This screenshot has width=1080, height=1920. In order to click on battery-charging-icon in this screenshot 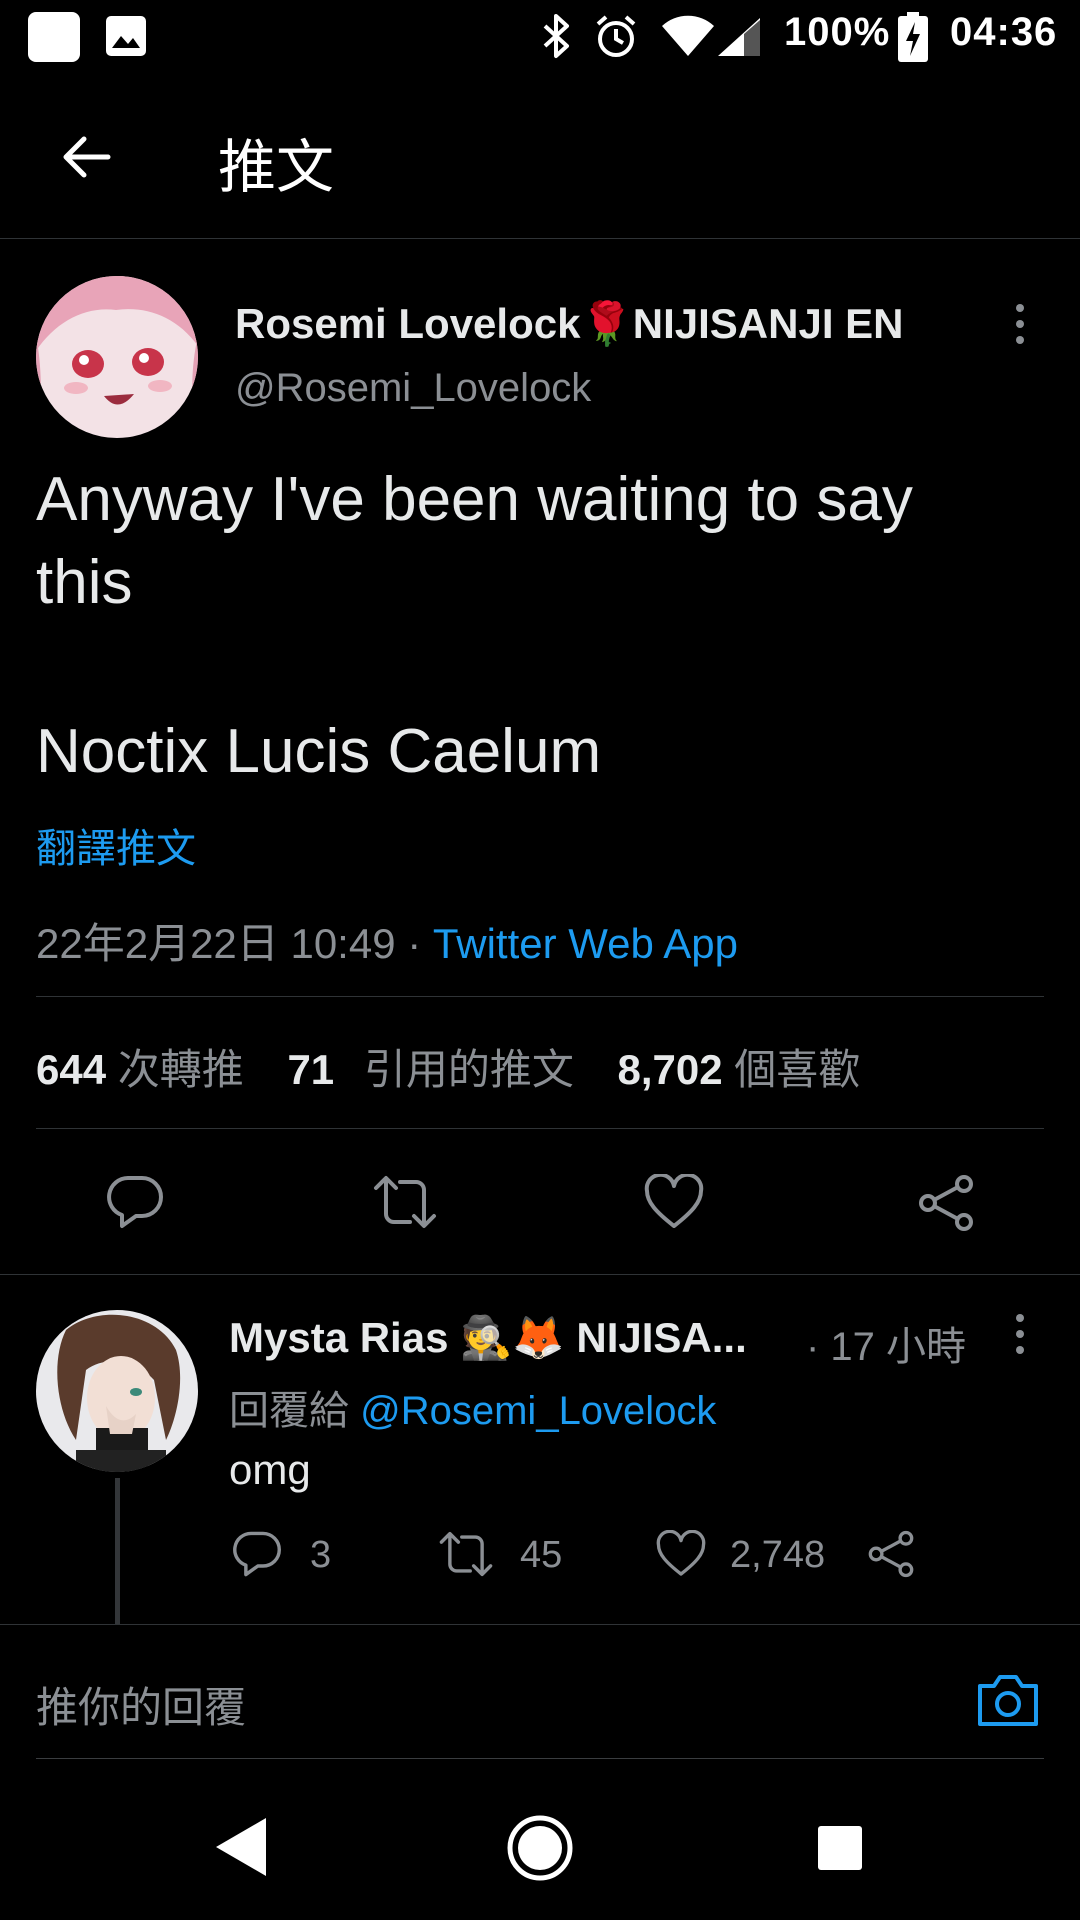, I will do `click(913, 39)`.